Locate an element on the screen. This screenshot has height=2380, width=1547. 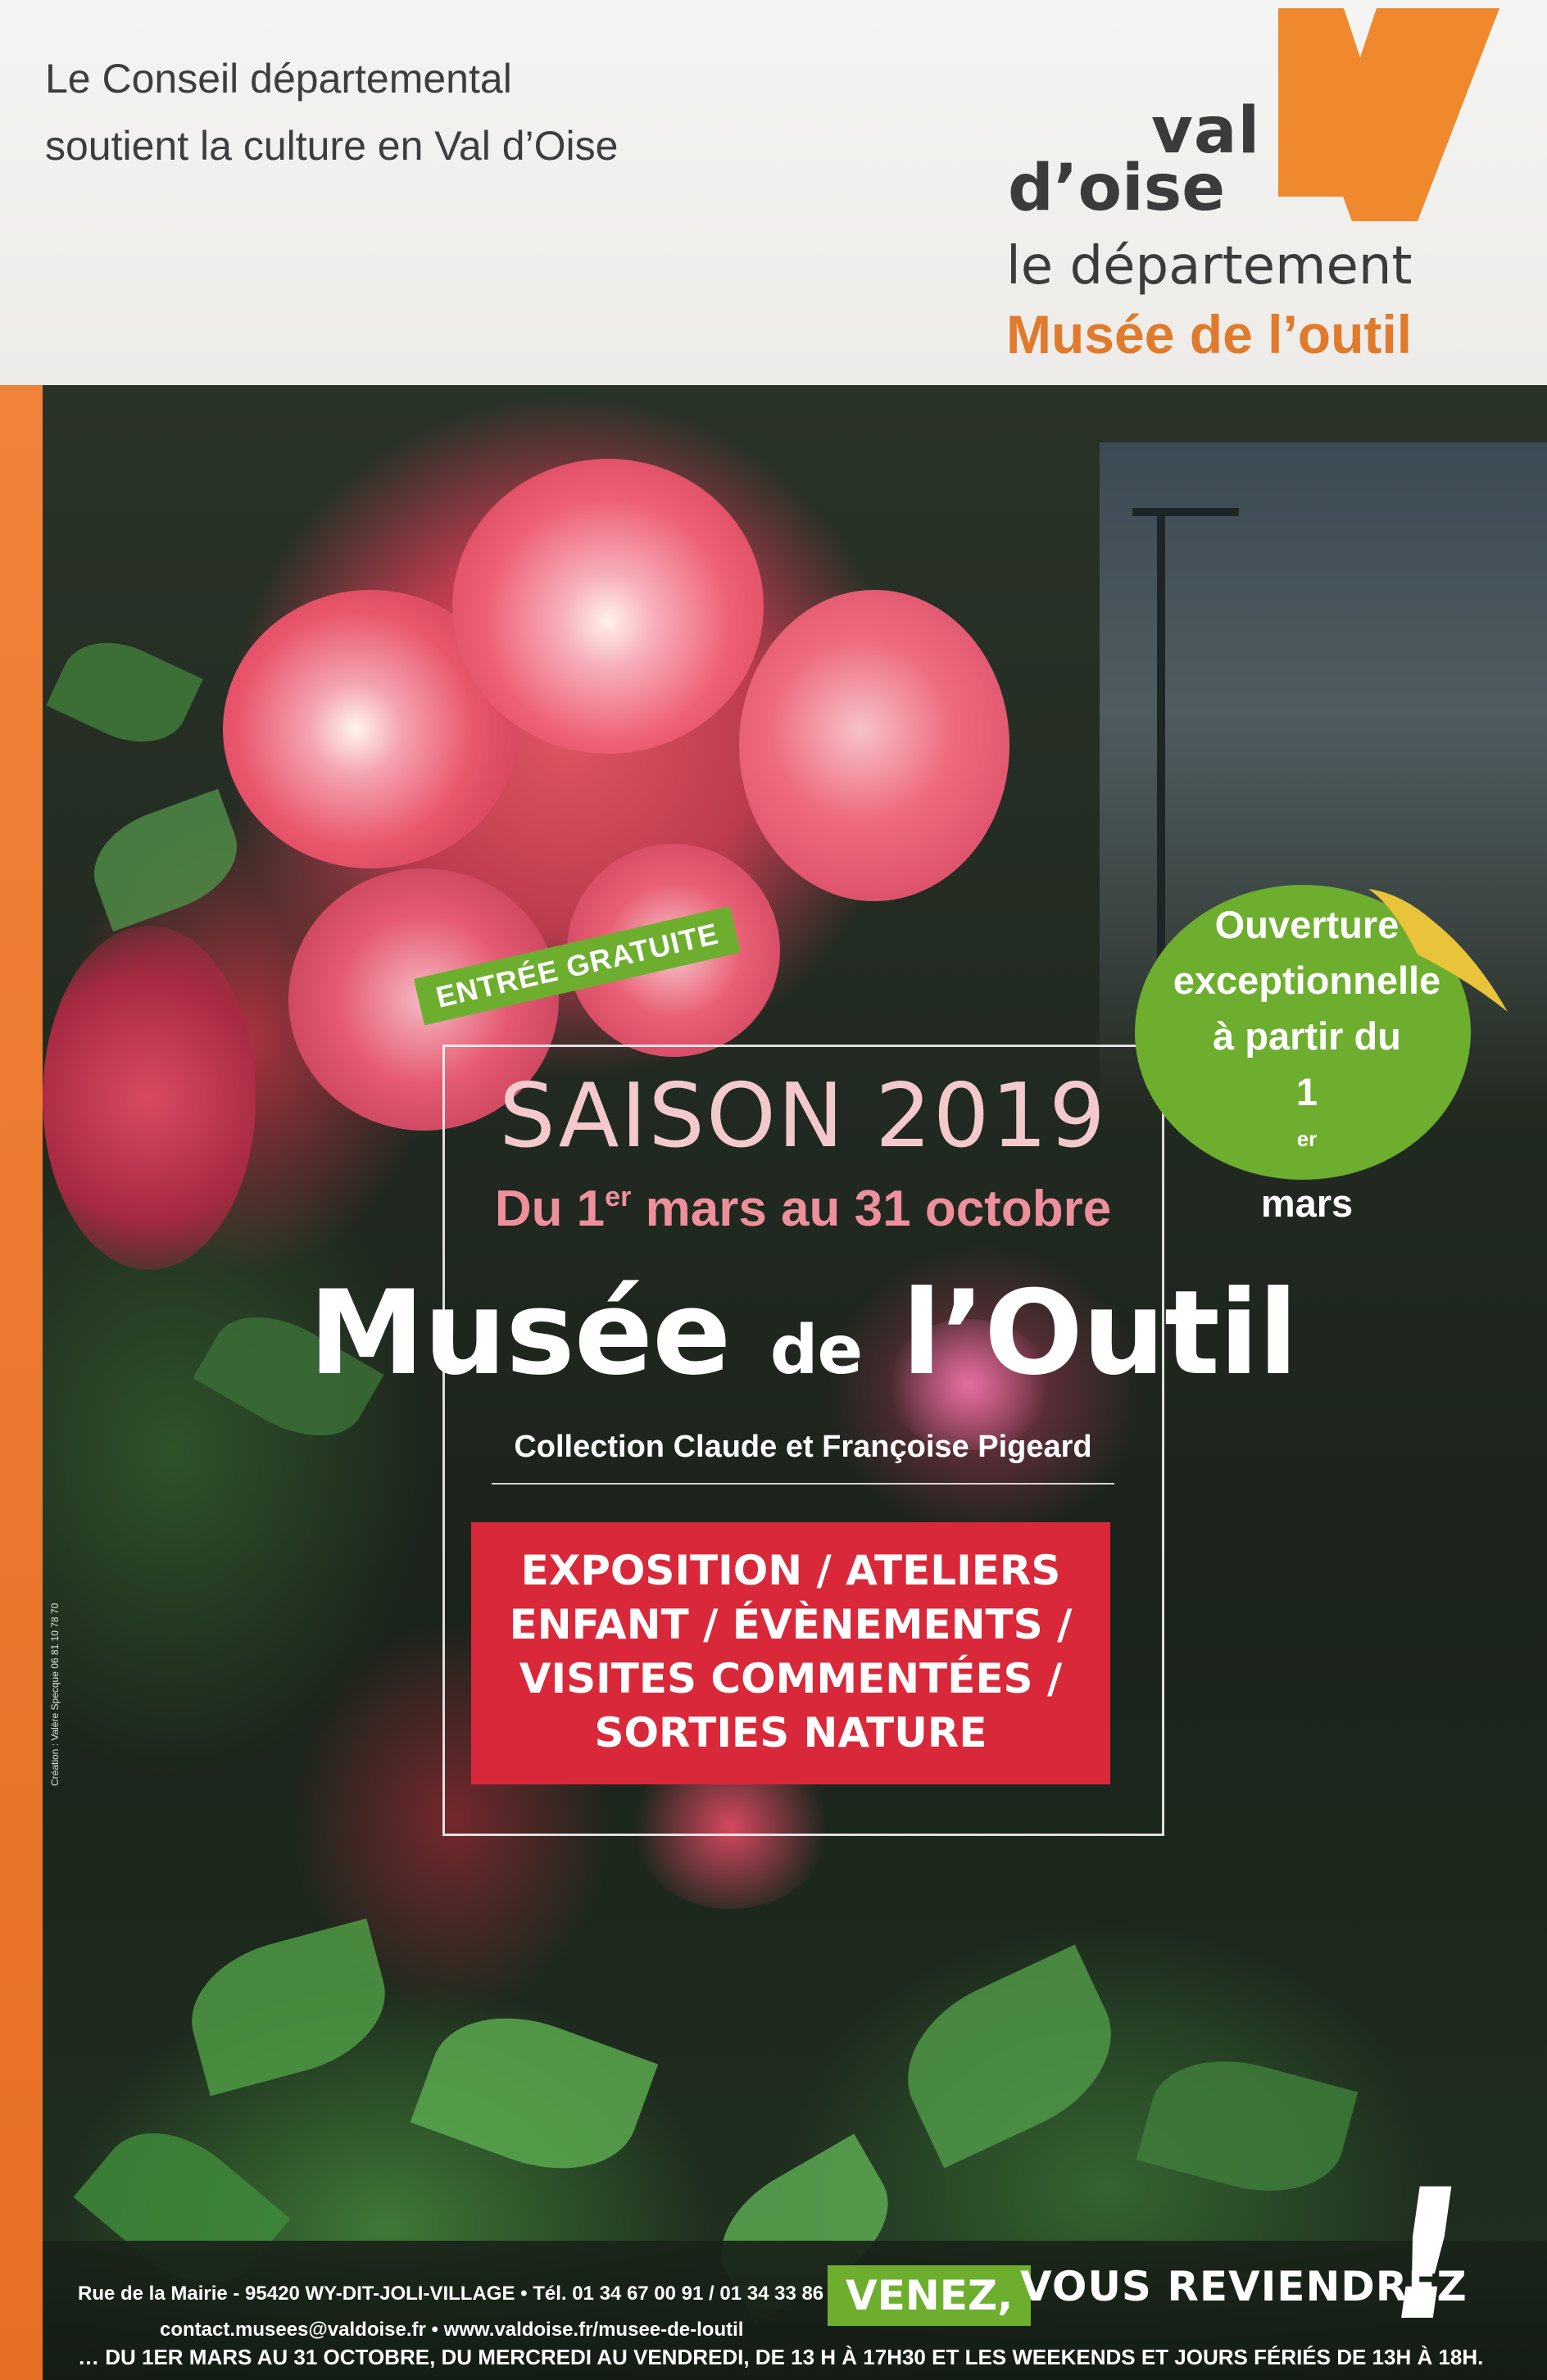
museum-title: Musée de l’Outil is located at coordinates (803, 1334).